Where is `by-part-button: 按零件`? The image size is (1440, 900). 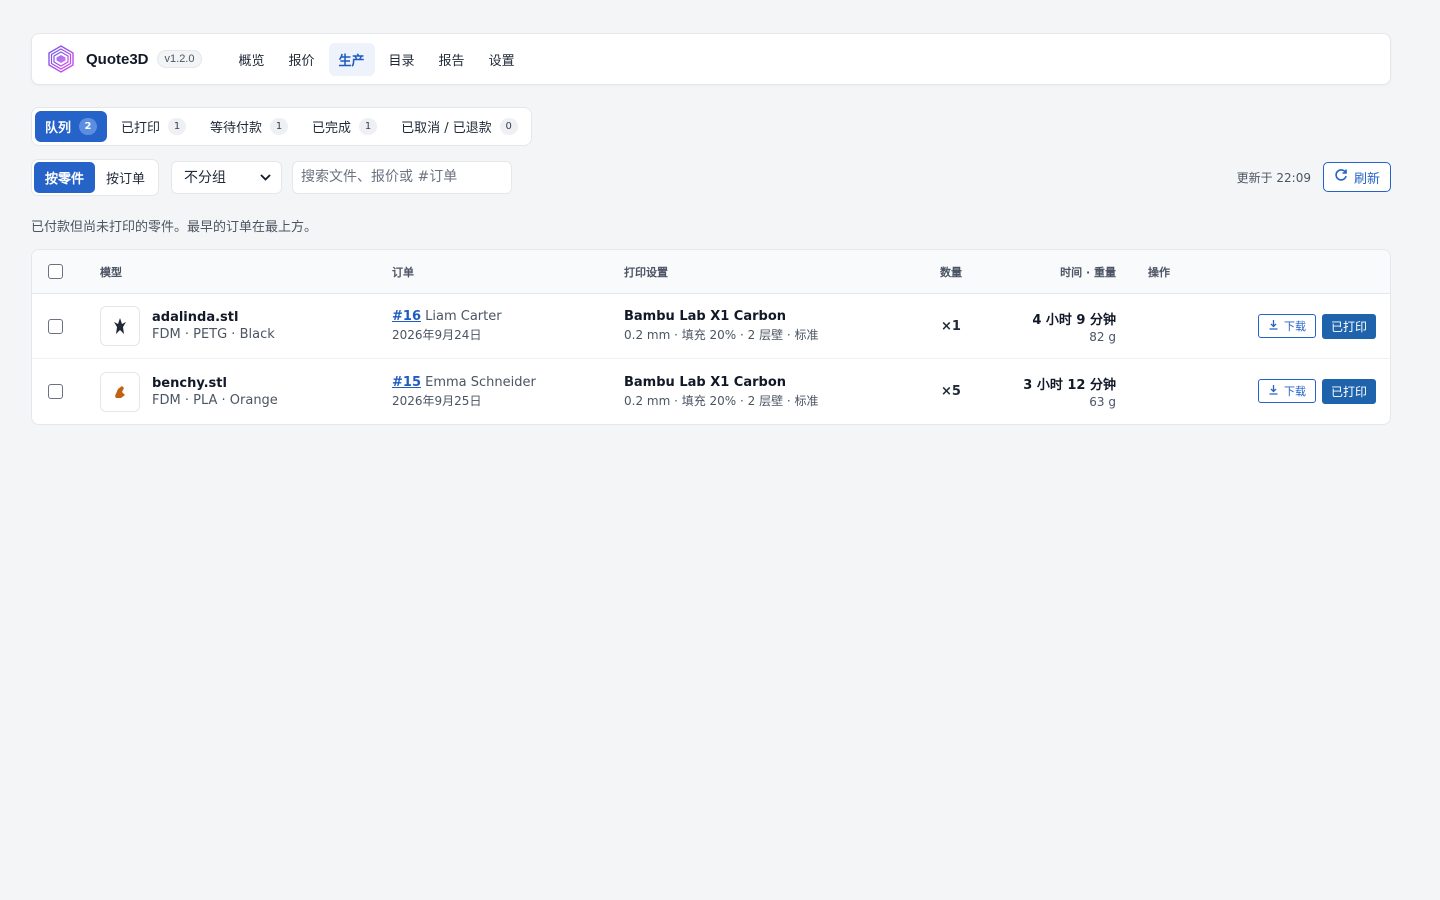 by-part-button: 按零件 is located at coordinates (65, 177).